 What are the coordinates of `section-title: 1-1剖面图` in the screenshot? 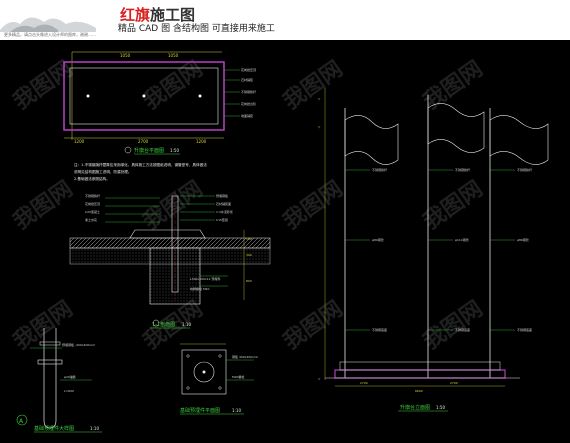 It's located at (163, 324).